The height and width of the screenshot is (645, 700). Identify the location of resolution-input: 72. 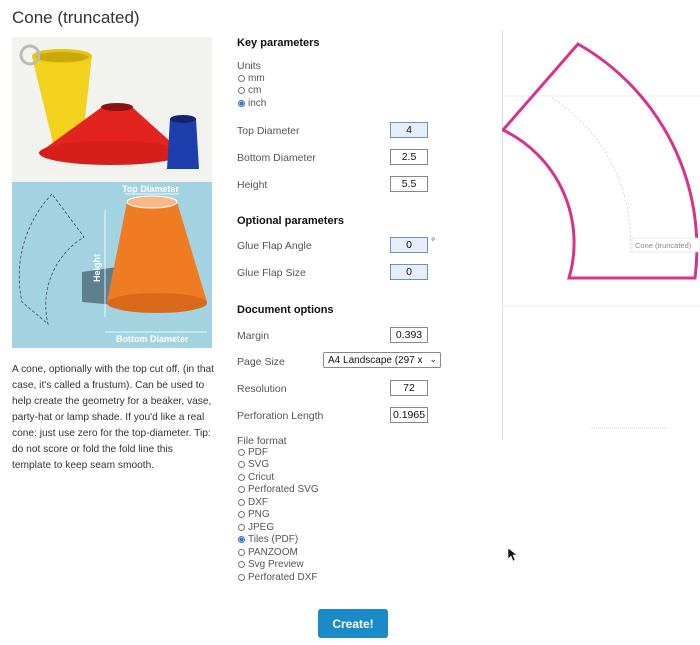
(409, 388).